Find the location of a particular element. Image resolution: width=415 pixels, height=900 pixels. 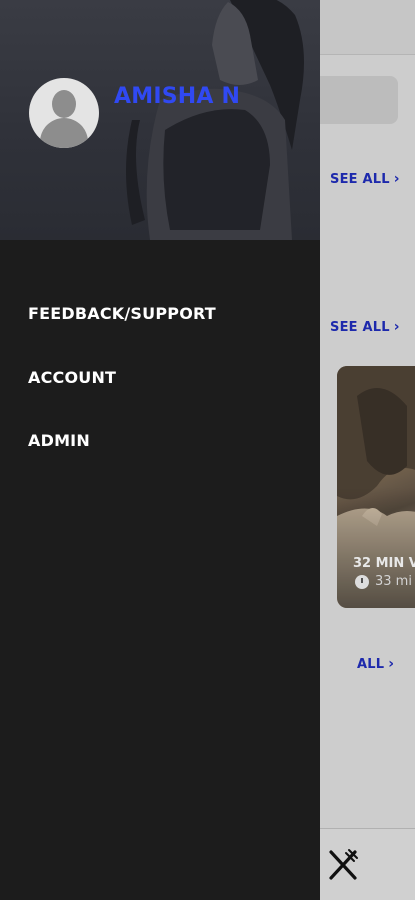

menu-item-admin: ADMIN is located at coordinates (122, 441).